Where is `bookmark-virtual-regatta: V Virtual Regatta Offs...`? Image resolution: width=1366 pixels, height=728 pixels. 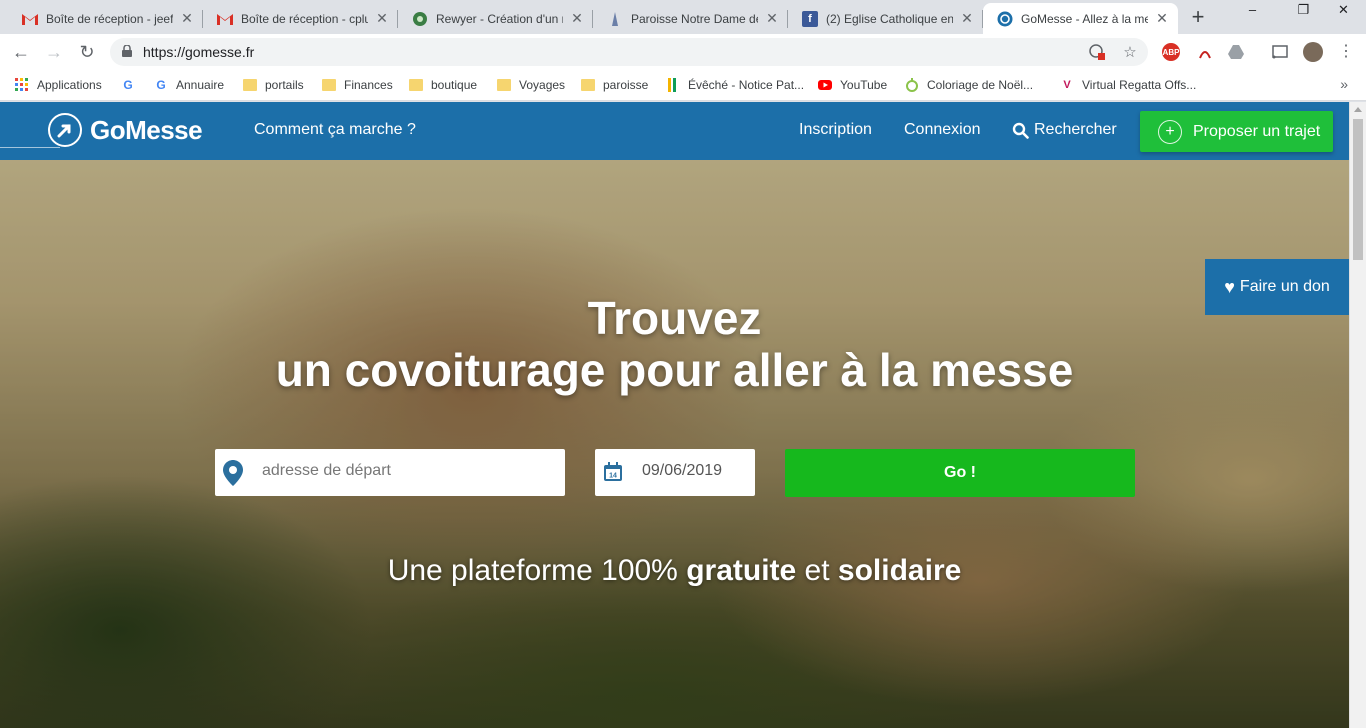
bookmark-virtual-regatta: V Virtual Regatta Offs... is located at coordinates (1128, 85).